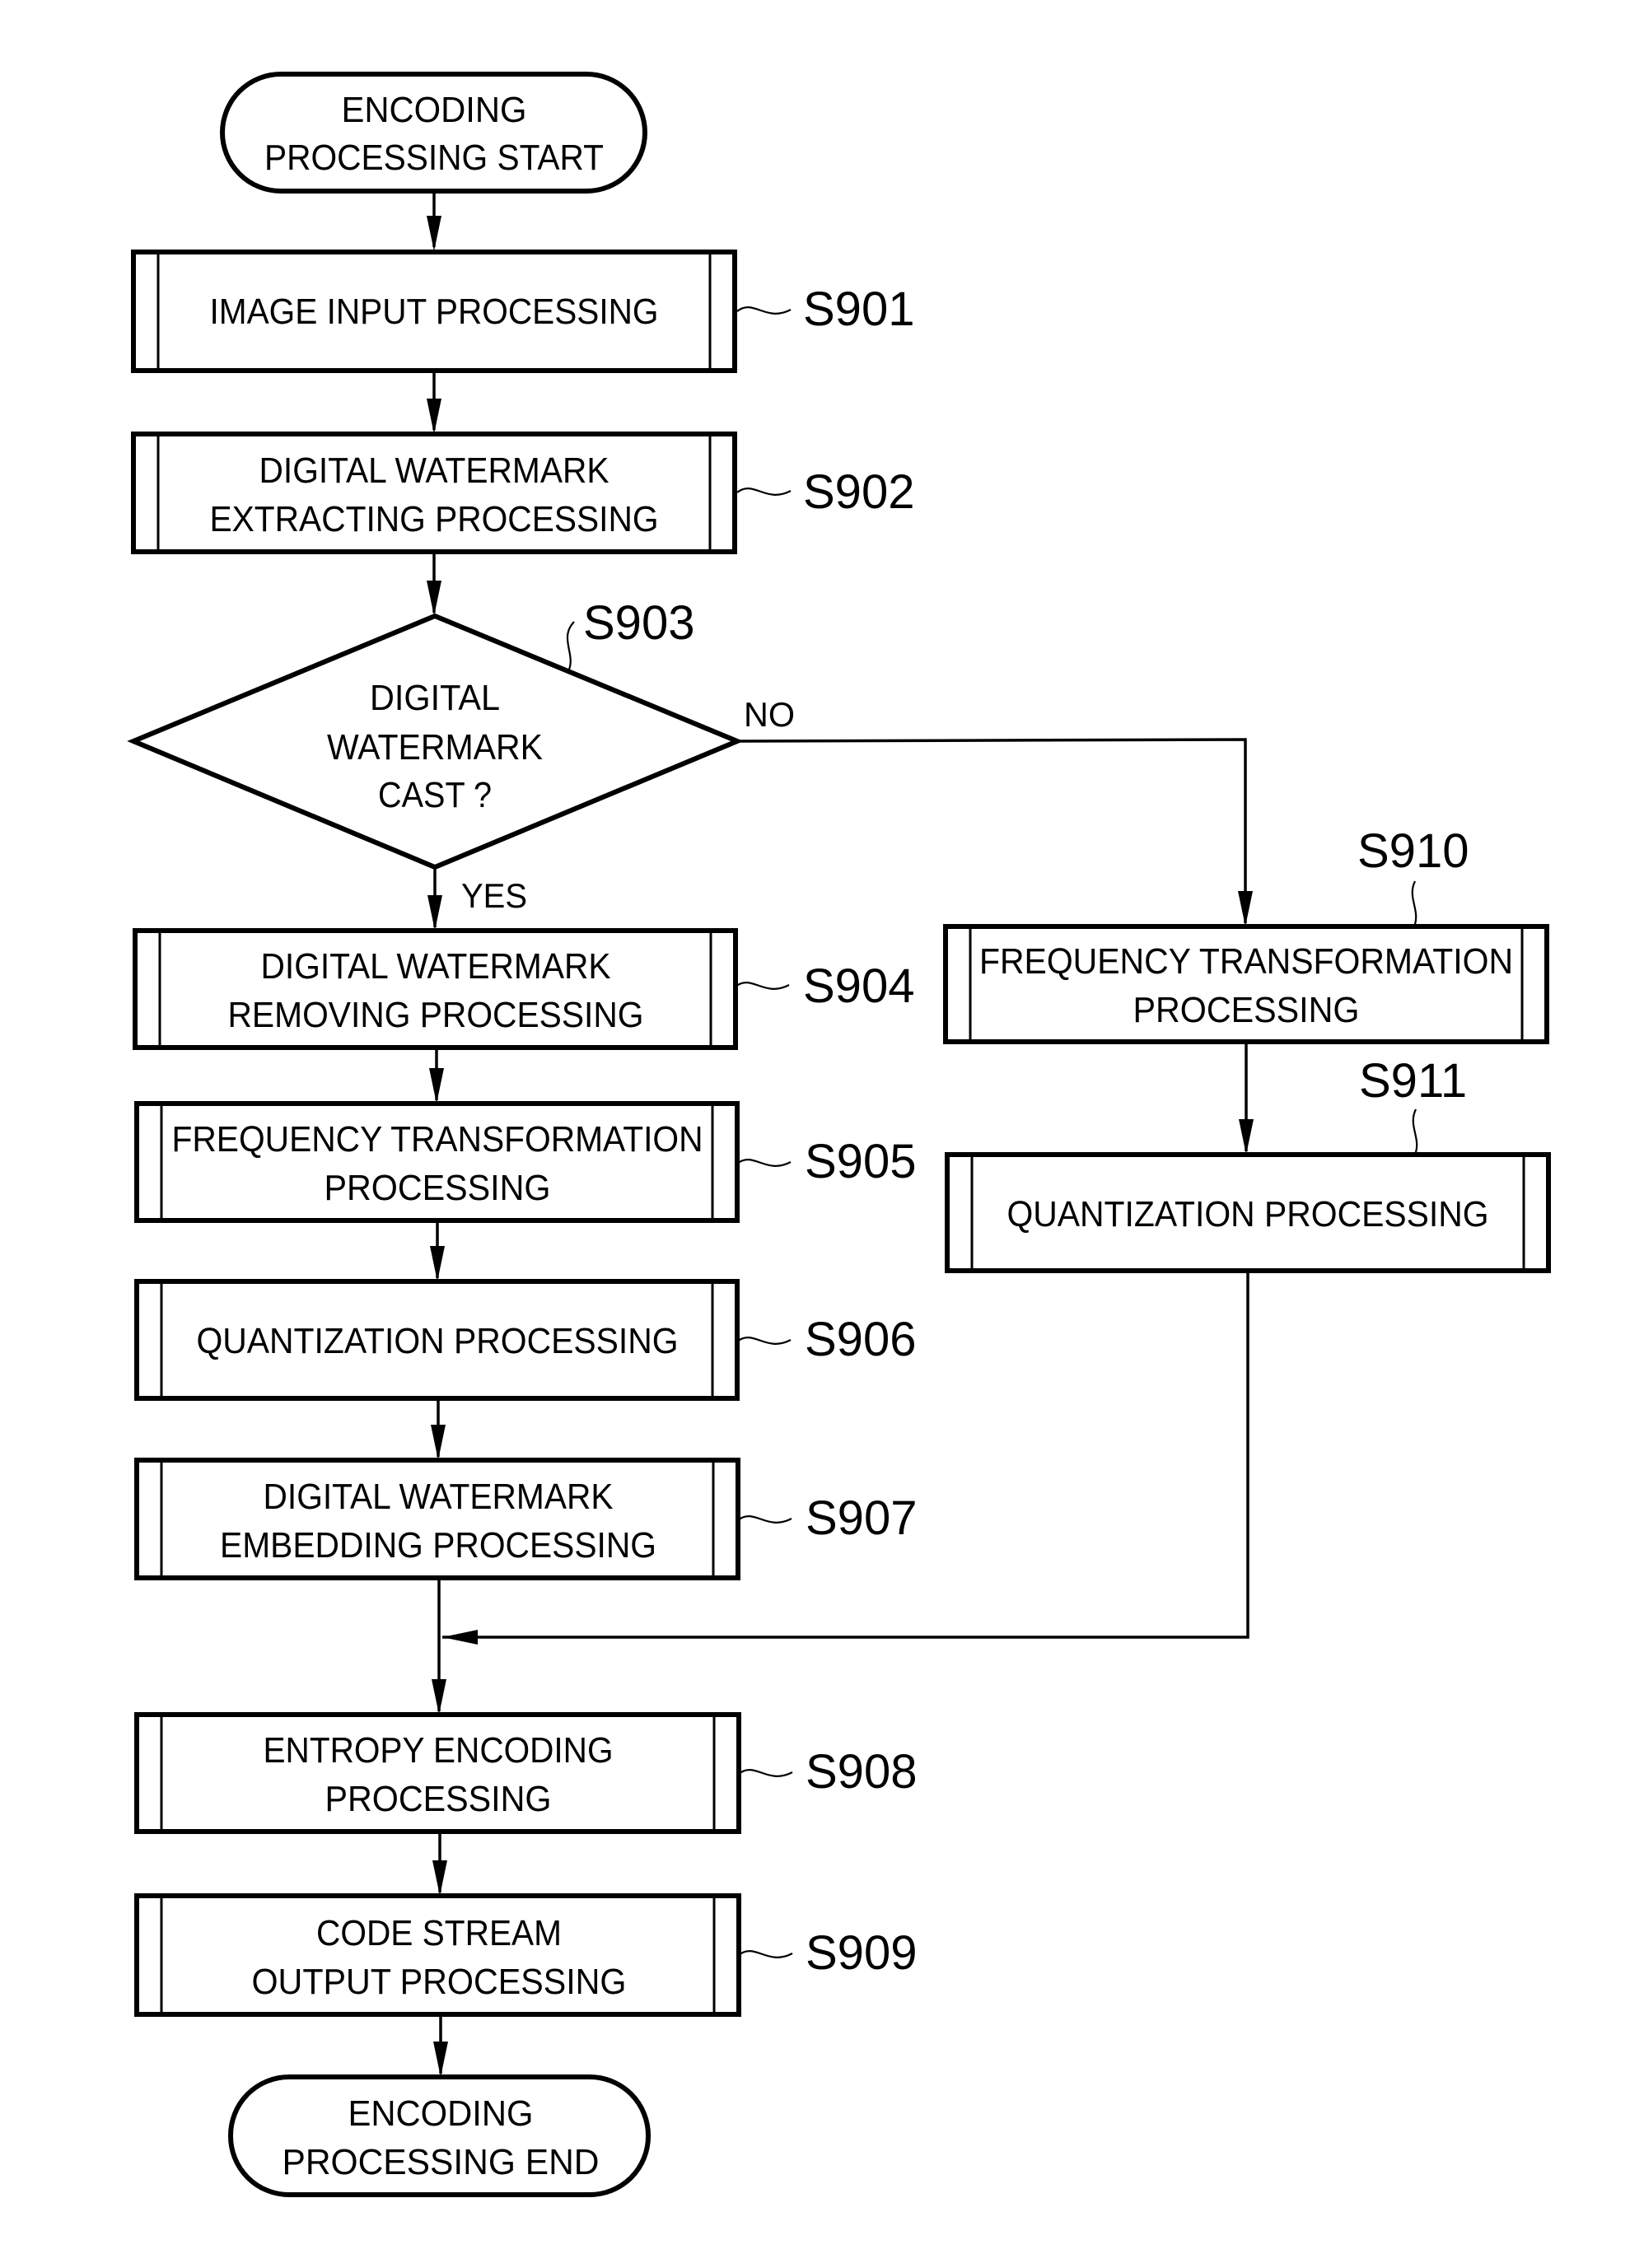 This screenshot has width=1644, height=2268. I want to click on leader-s911, so click(1415, 1131).